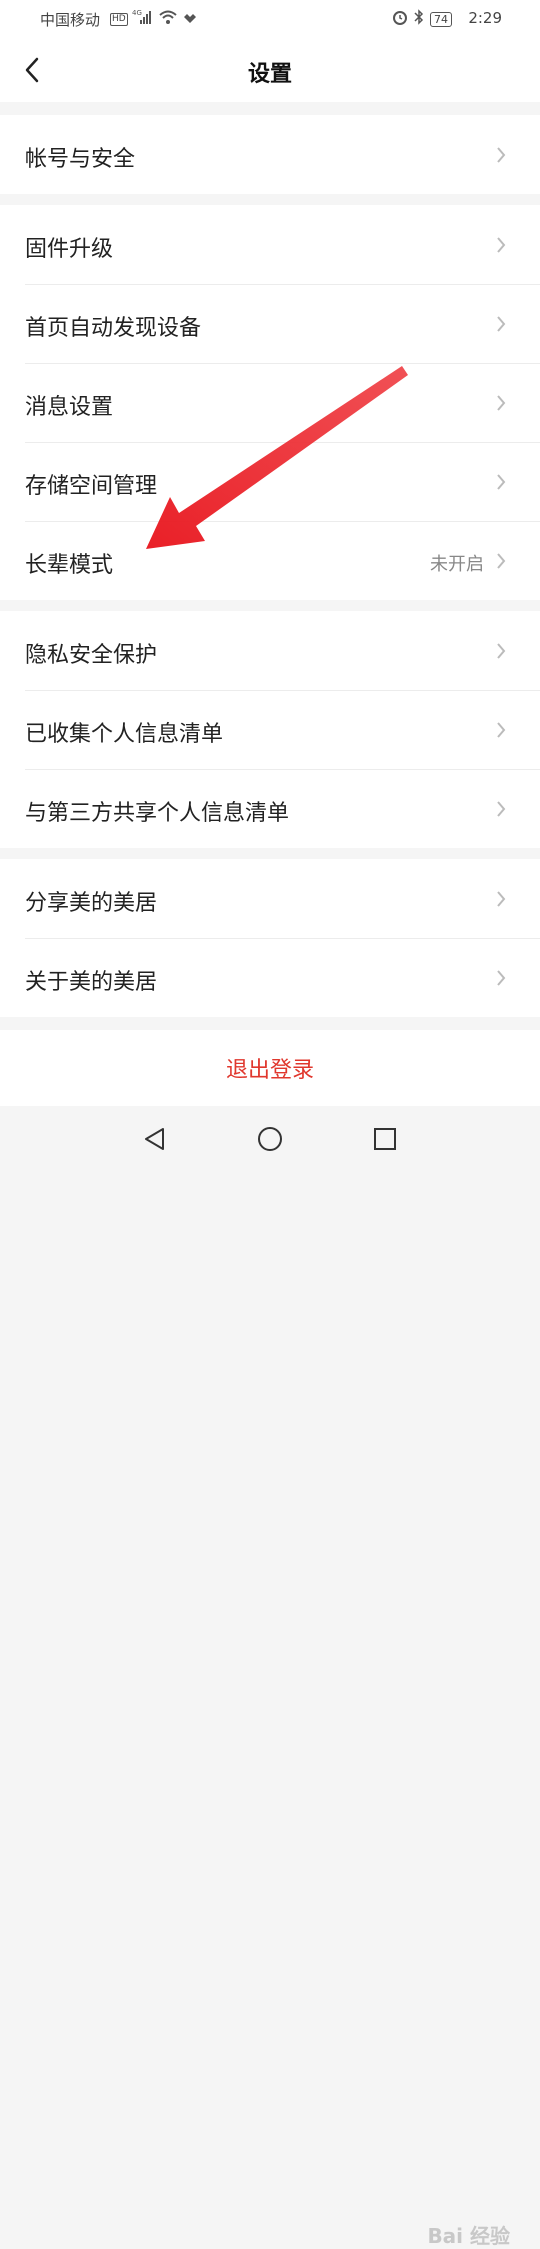  What do you see at coordinates (168, 19) in the screenshot?
I see `wifi-icon` at bounding box center [168, 19].